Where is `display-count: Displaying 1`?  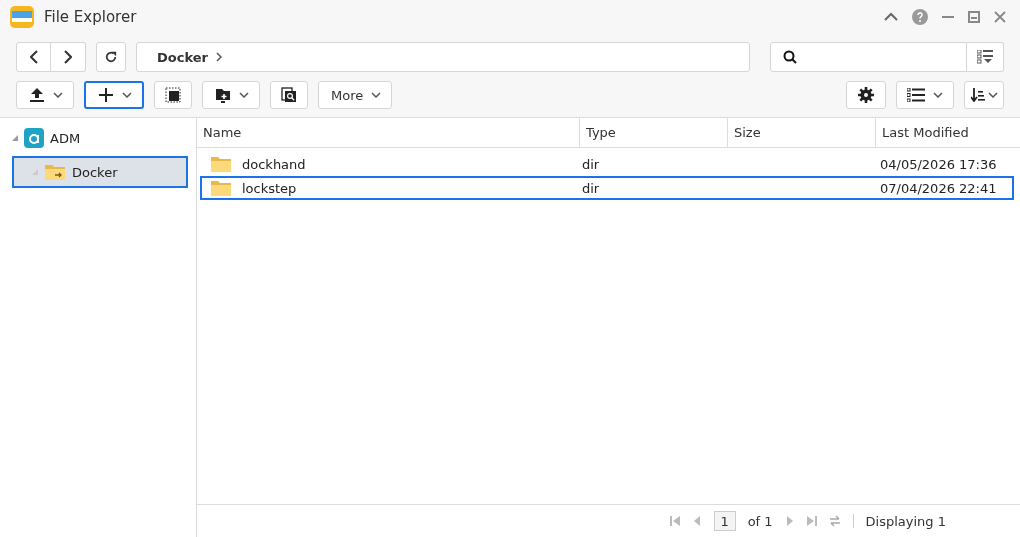
display-count: Displaying 1 is located at coordinates (905, 521).